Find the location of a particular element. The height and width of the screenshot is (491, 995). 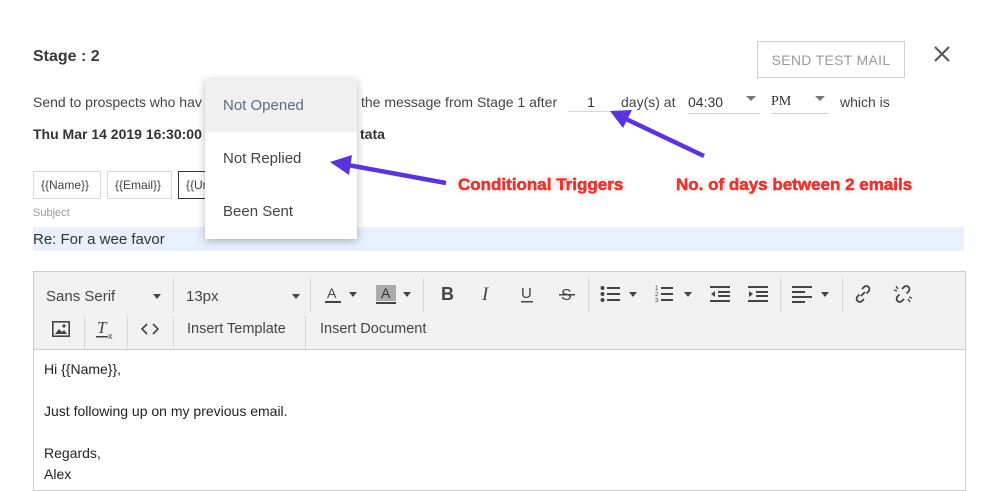

annotation-arrows is located at coordinates (517, 148).